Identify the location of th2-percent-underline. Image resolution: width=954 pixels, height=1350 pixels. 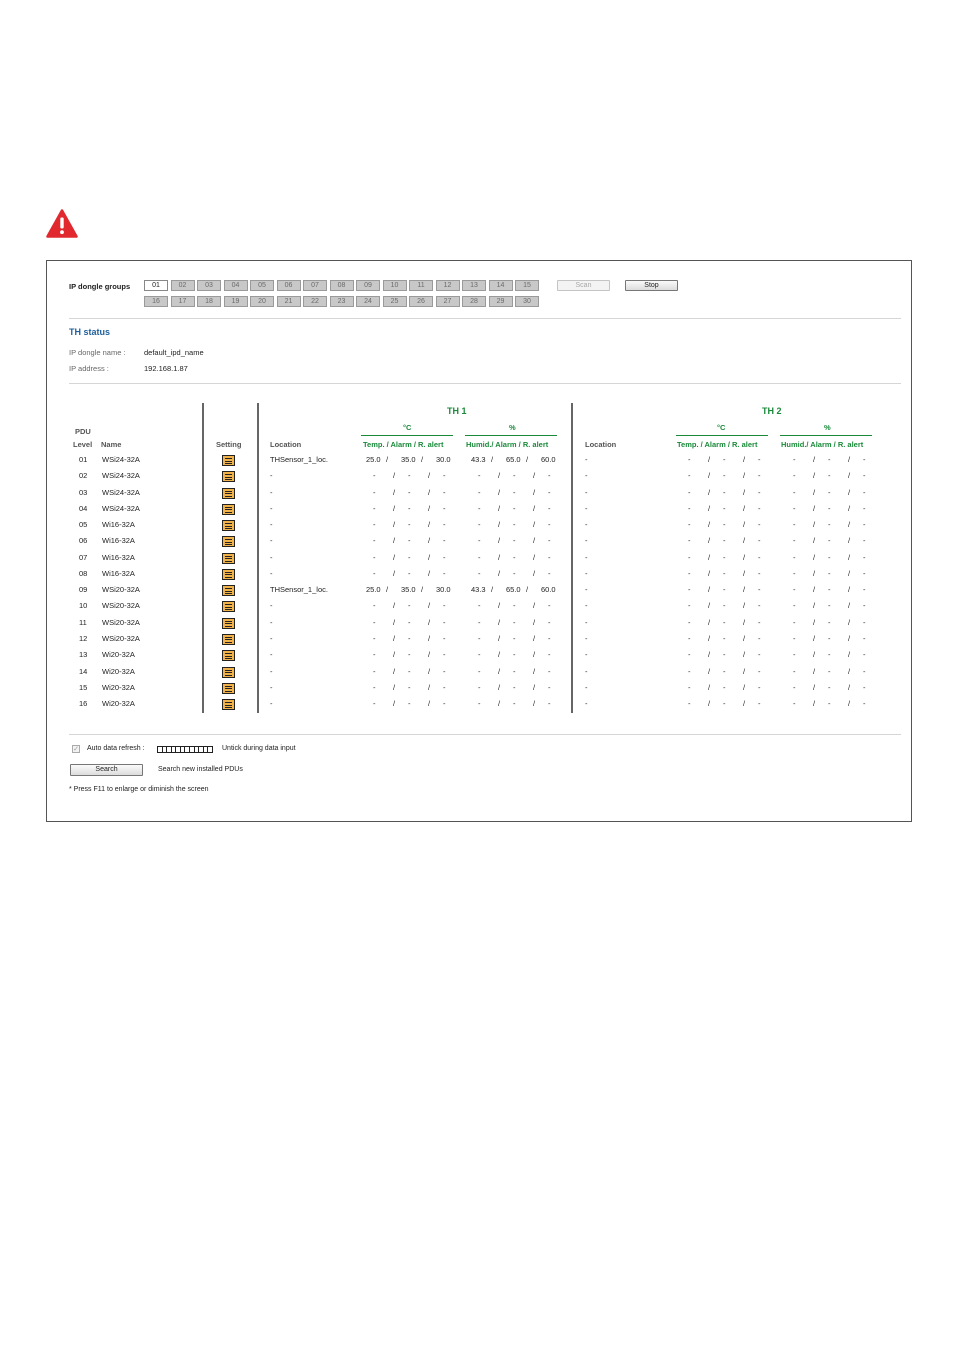
(826, 435).